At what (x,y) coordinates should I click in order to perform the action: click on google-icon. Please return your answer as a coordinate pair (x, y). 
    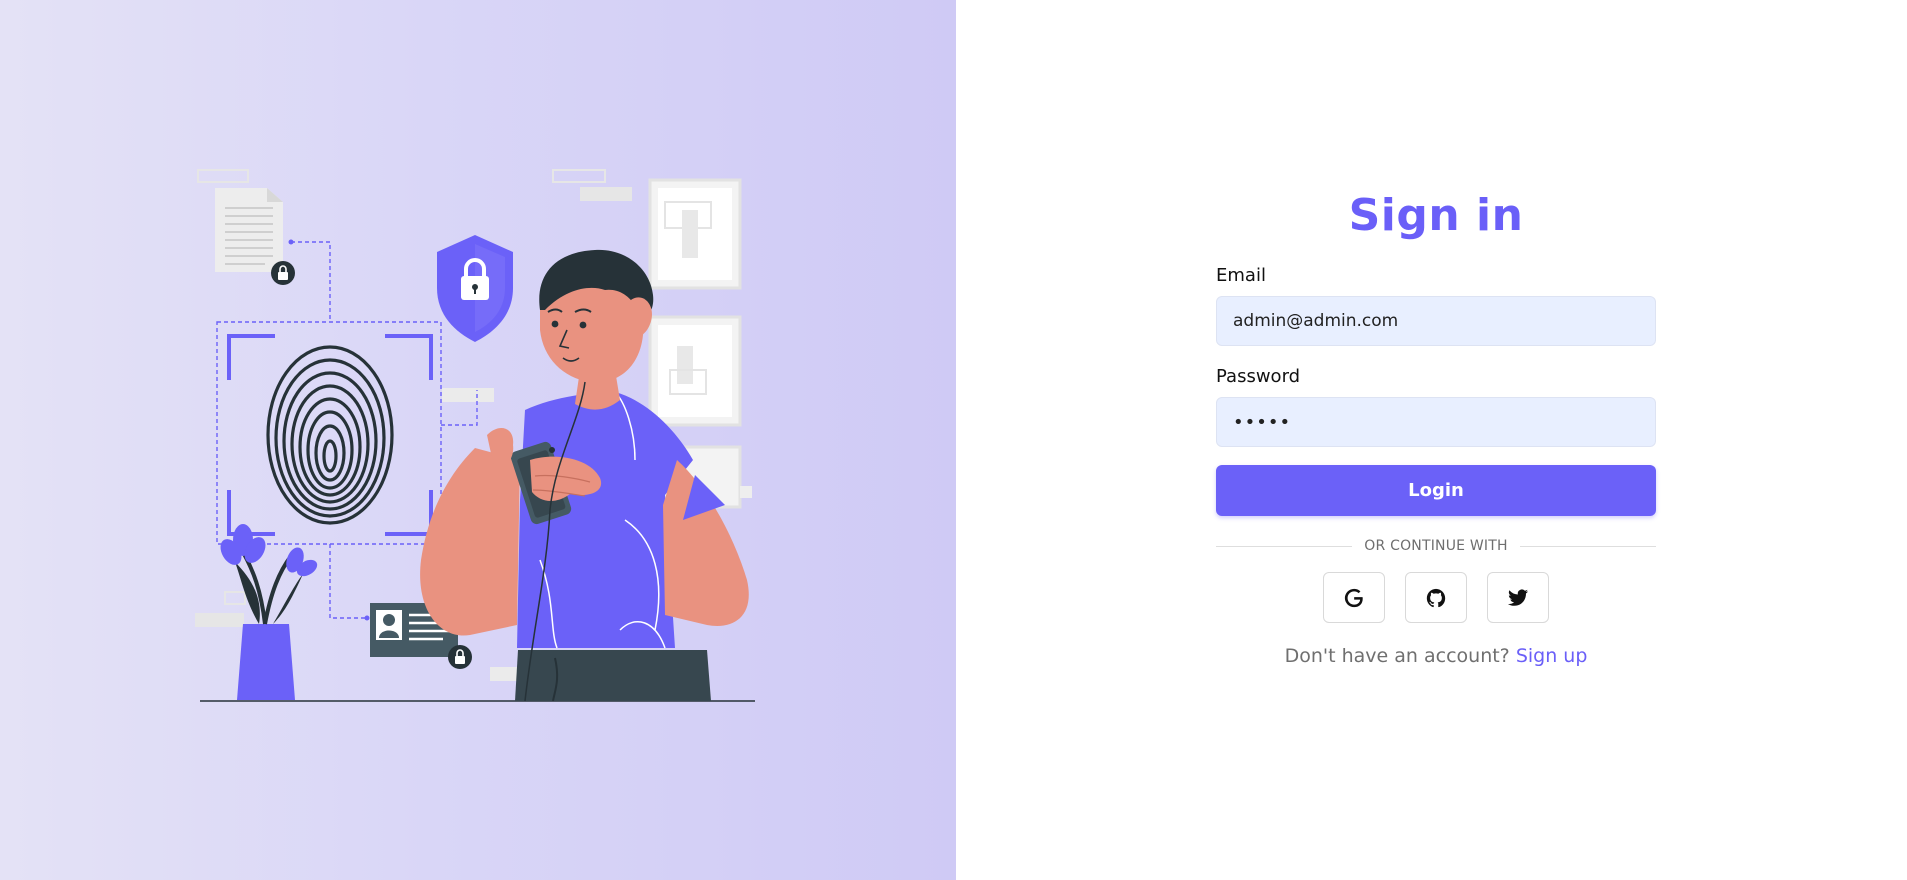
    Looking at the image, I should click on (1353, 597).